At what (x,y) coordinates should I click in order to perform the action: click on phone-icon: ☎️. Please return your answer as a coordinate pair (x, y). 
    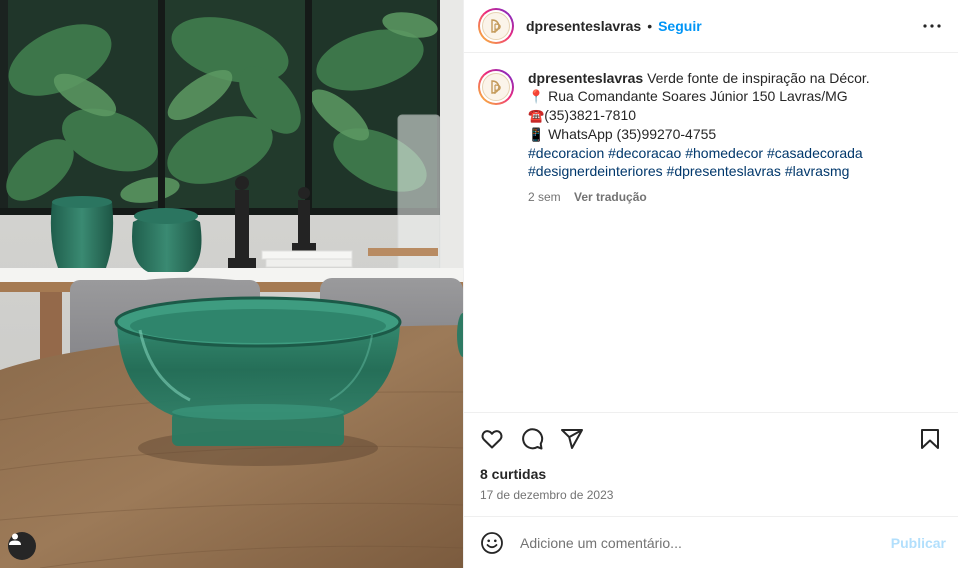
    Looking at the image, I should click on (536, 115).